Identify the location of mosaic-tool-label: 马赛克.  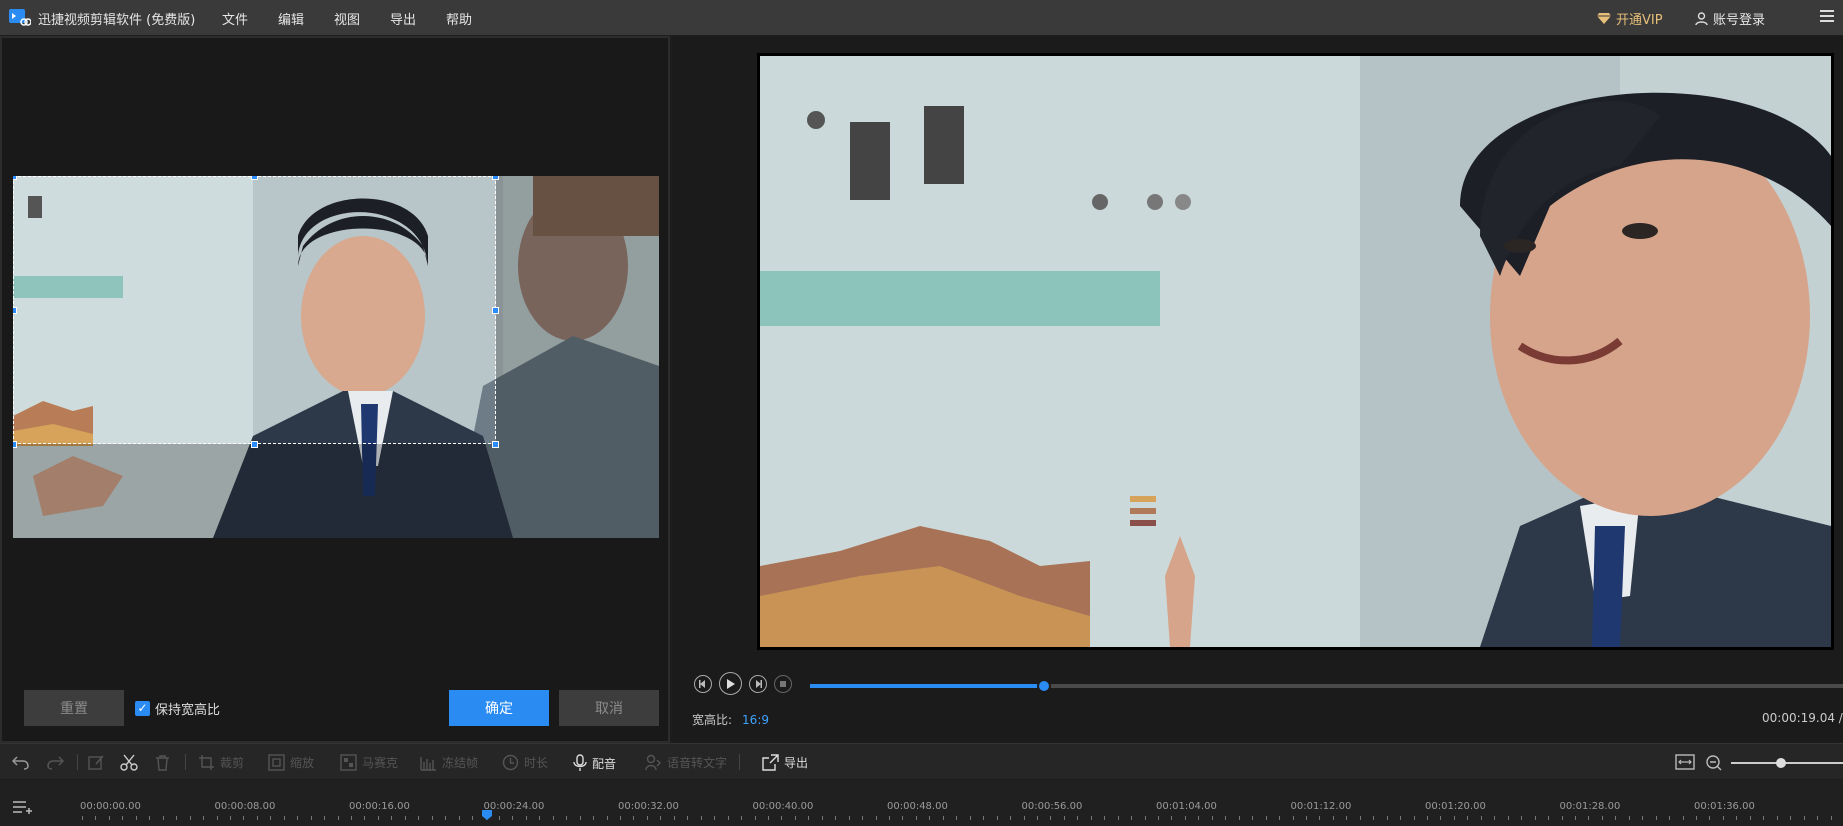
(380, 763).